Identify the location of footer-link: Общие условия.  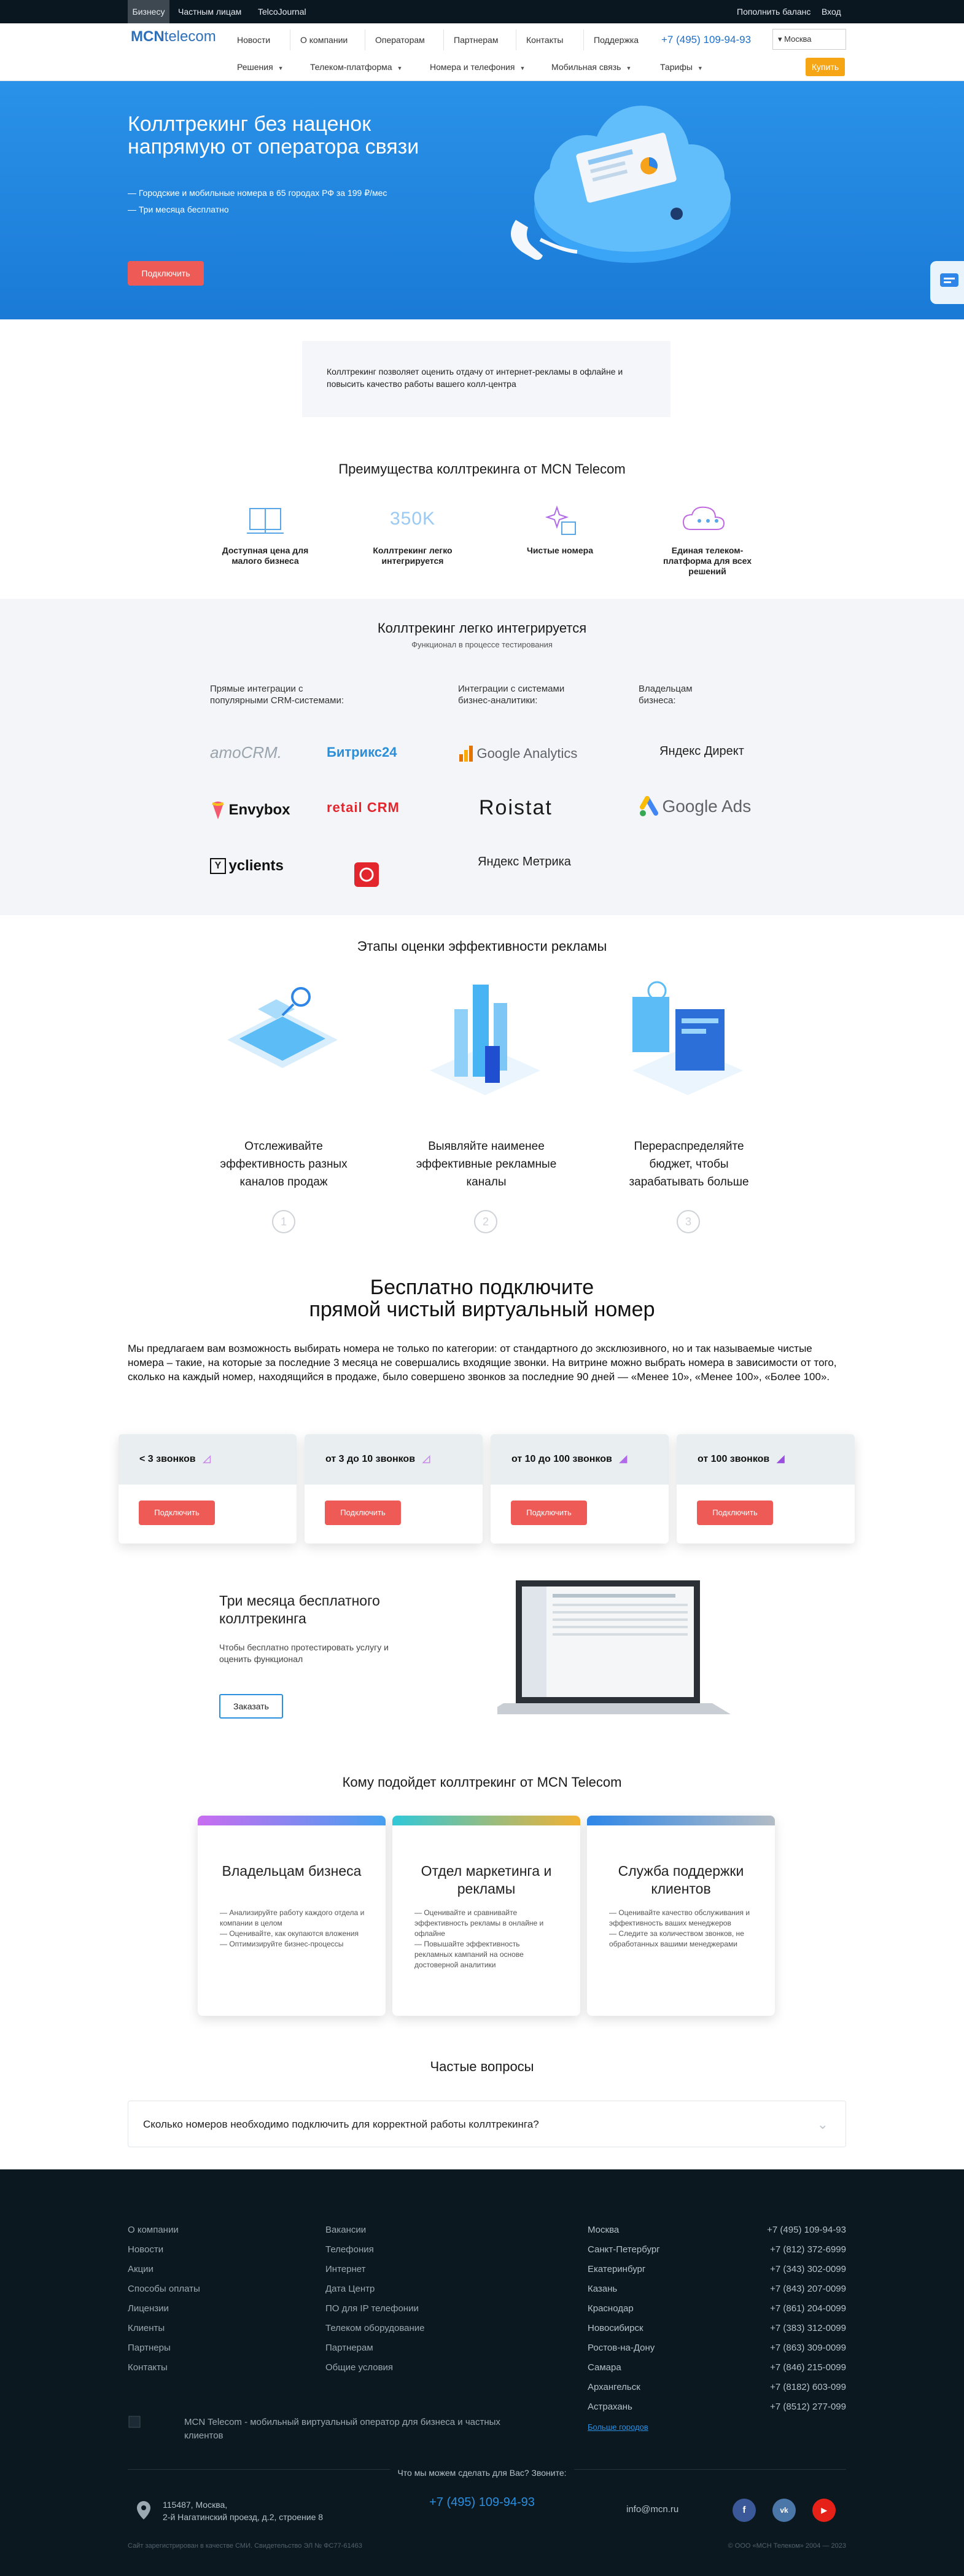
(359, 2367).